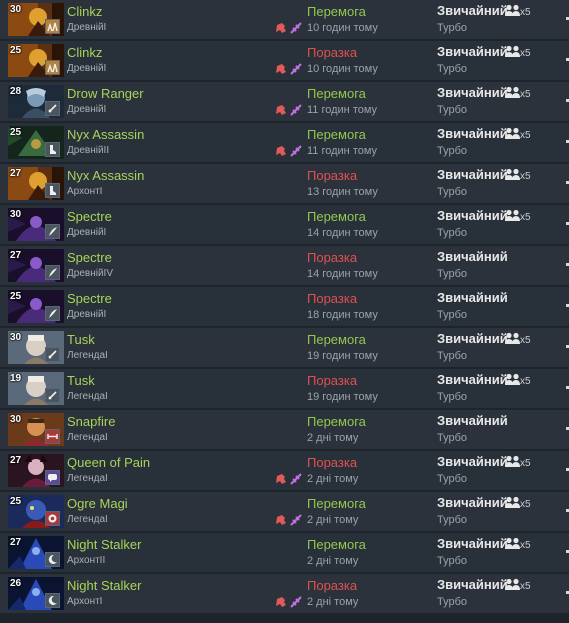 This screenshot has width=569, height=623. I want to click on match-time: 11 годин тому, so click(342, 110).